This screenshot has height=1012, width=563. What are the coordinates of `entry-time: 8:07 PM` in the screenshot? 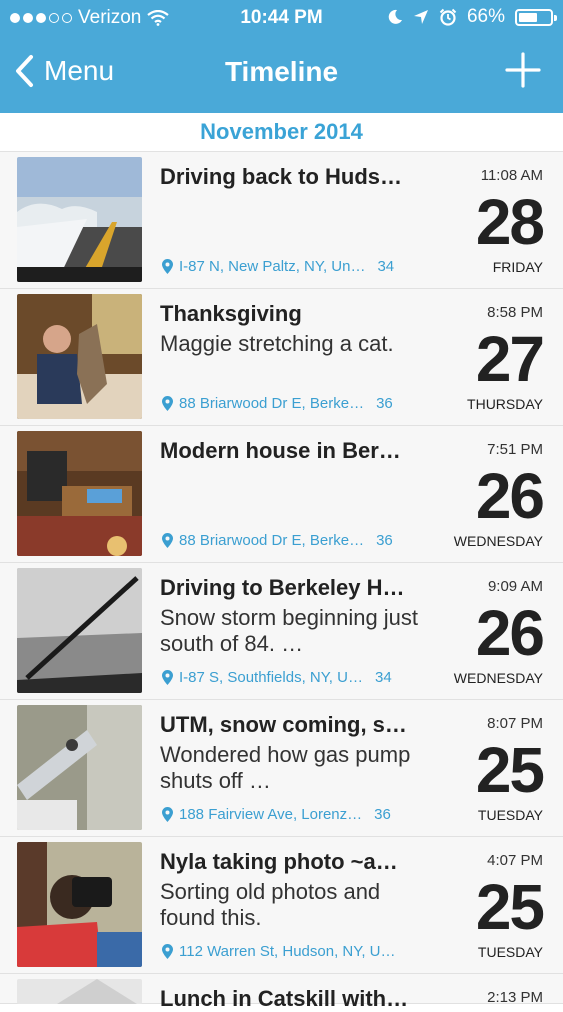 It's located at (515, 723).